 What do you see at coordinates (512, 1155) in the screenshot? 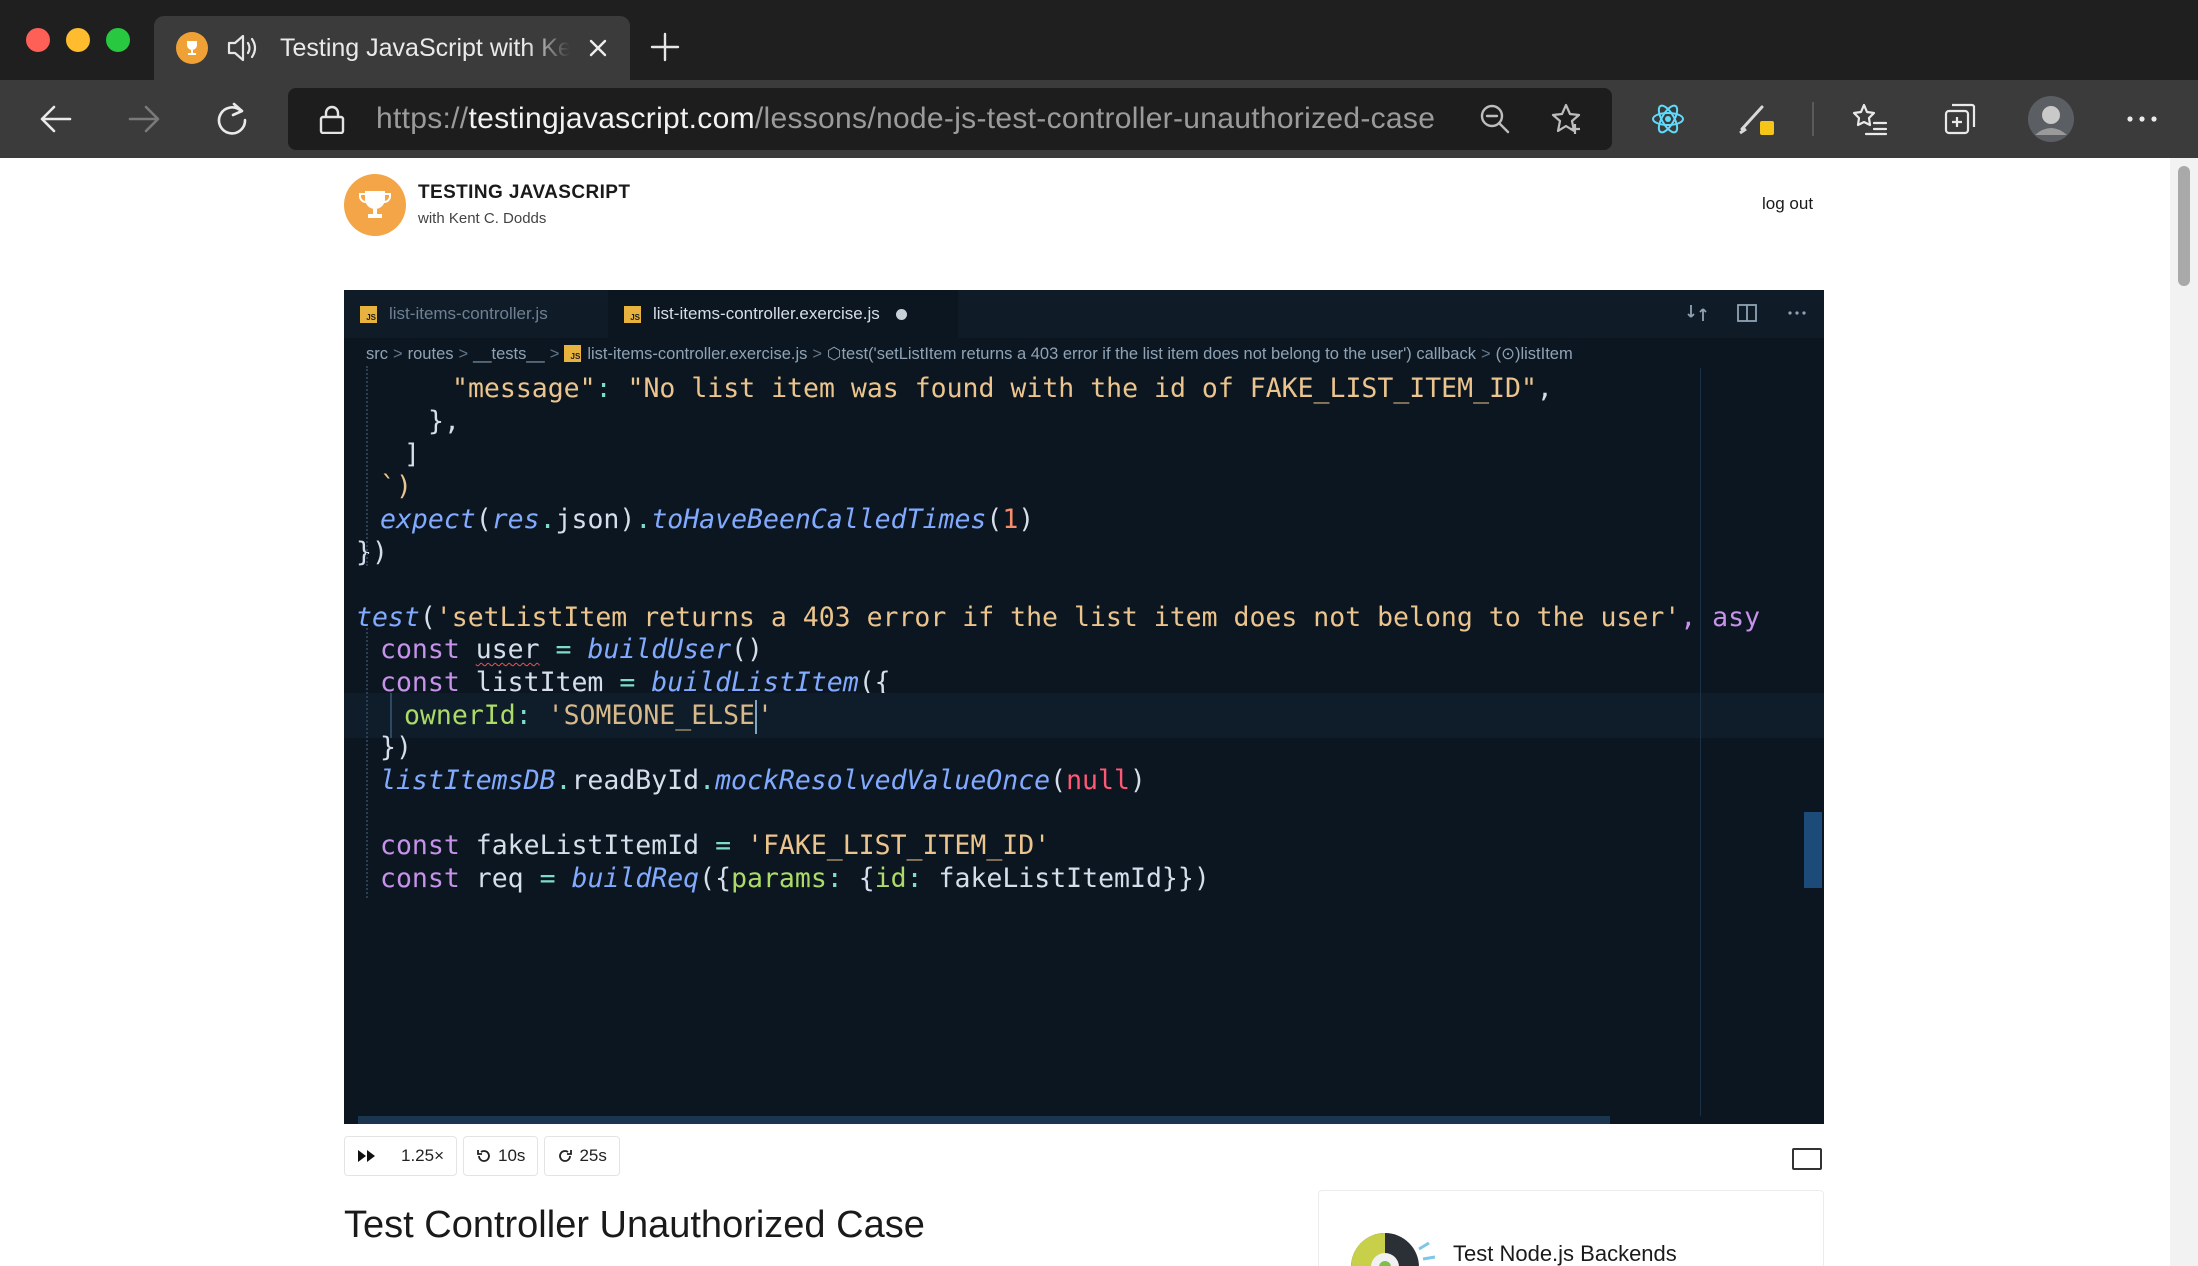
I see `rewind-label: 10s` at bounding box center [512, 1155].